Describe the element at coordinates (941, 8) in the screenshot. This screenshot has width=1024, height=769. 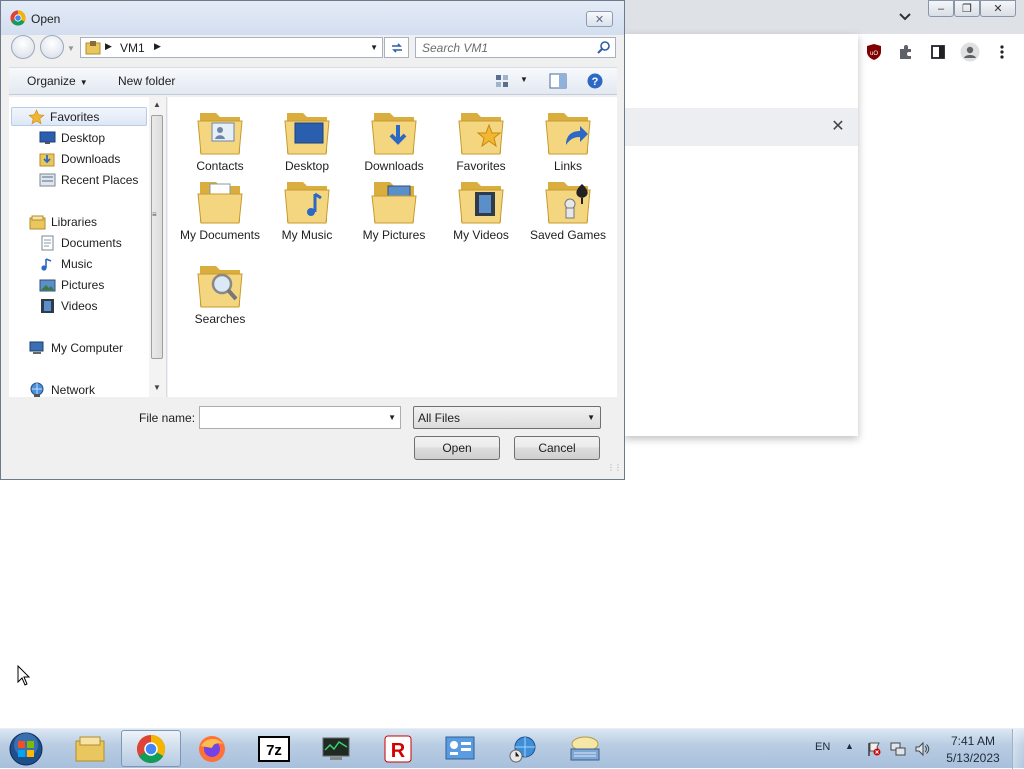
I see `minimize-button: –` at that location.